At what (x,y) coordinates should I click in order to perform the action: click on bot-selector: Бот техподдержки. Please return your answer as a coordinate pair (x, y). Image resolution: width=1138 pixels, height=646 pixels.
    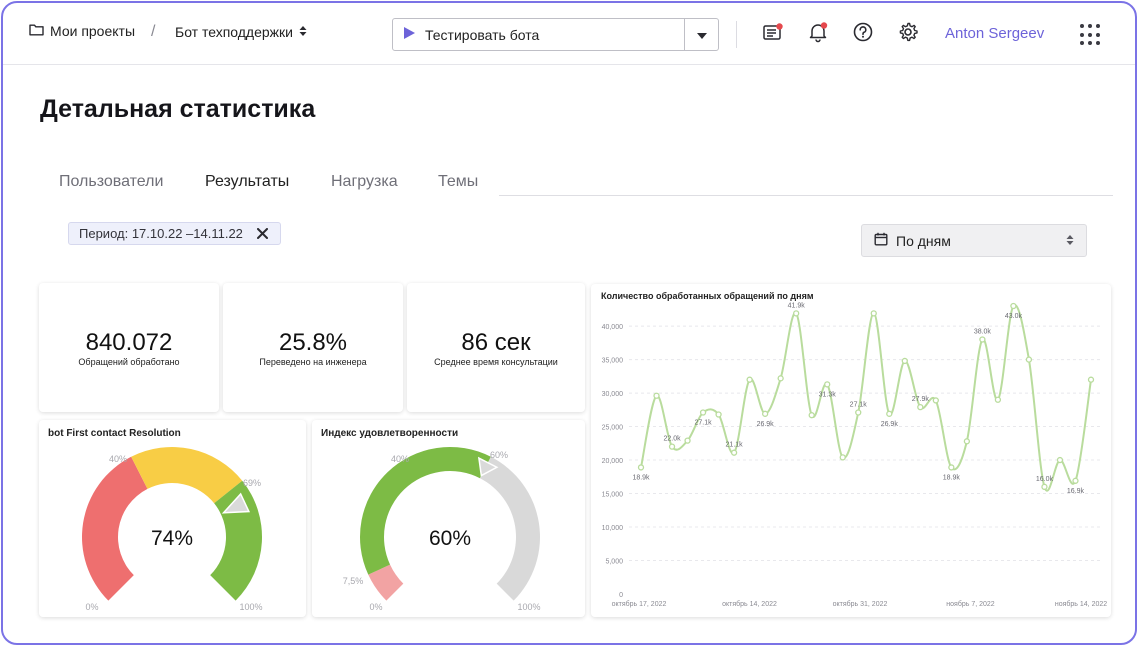
    Looking at the image, I should click on (241, 32).